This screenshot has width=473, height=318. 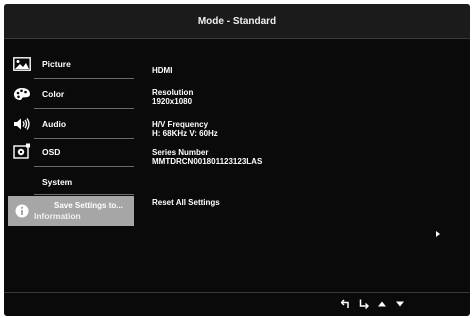 I want to click on sidebar-item-label: OSD, so click(x=51, y=152).